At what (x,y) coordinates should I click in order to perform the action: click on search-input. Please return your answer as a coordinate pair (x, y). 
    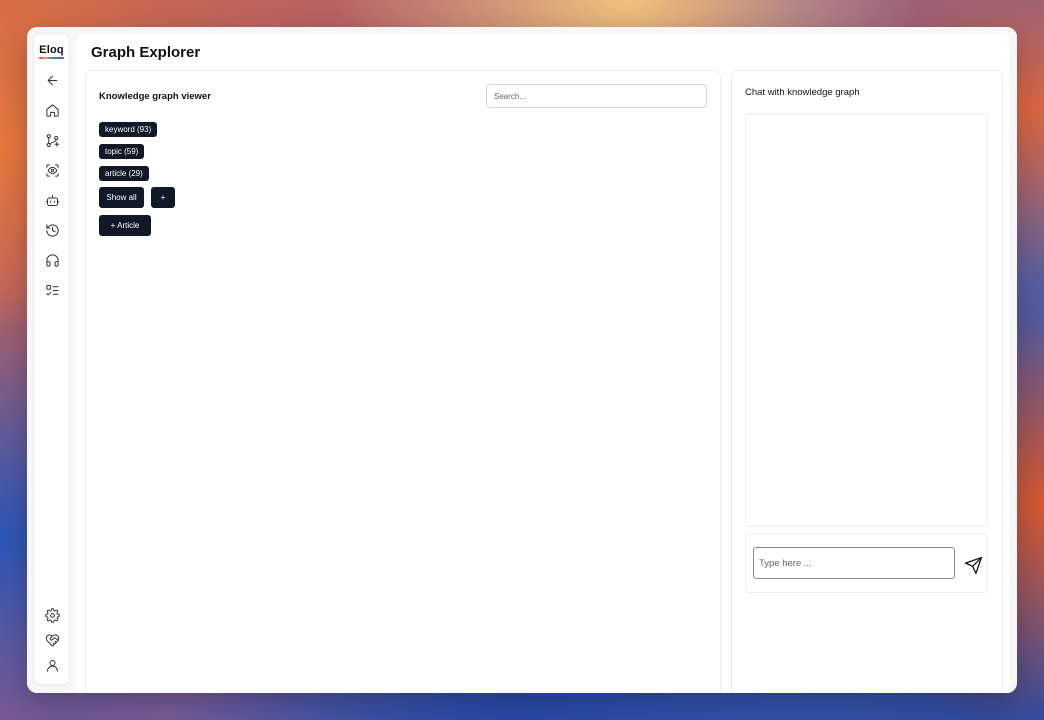
    Looking at the image, I should click on (596, 96).